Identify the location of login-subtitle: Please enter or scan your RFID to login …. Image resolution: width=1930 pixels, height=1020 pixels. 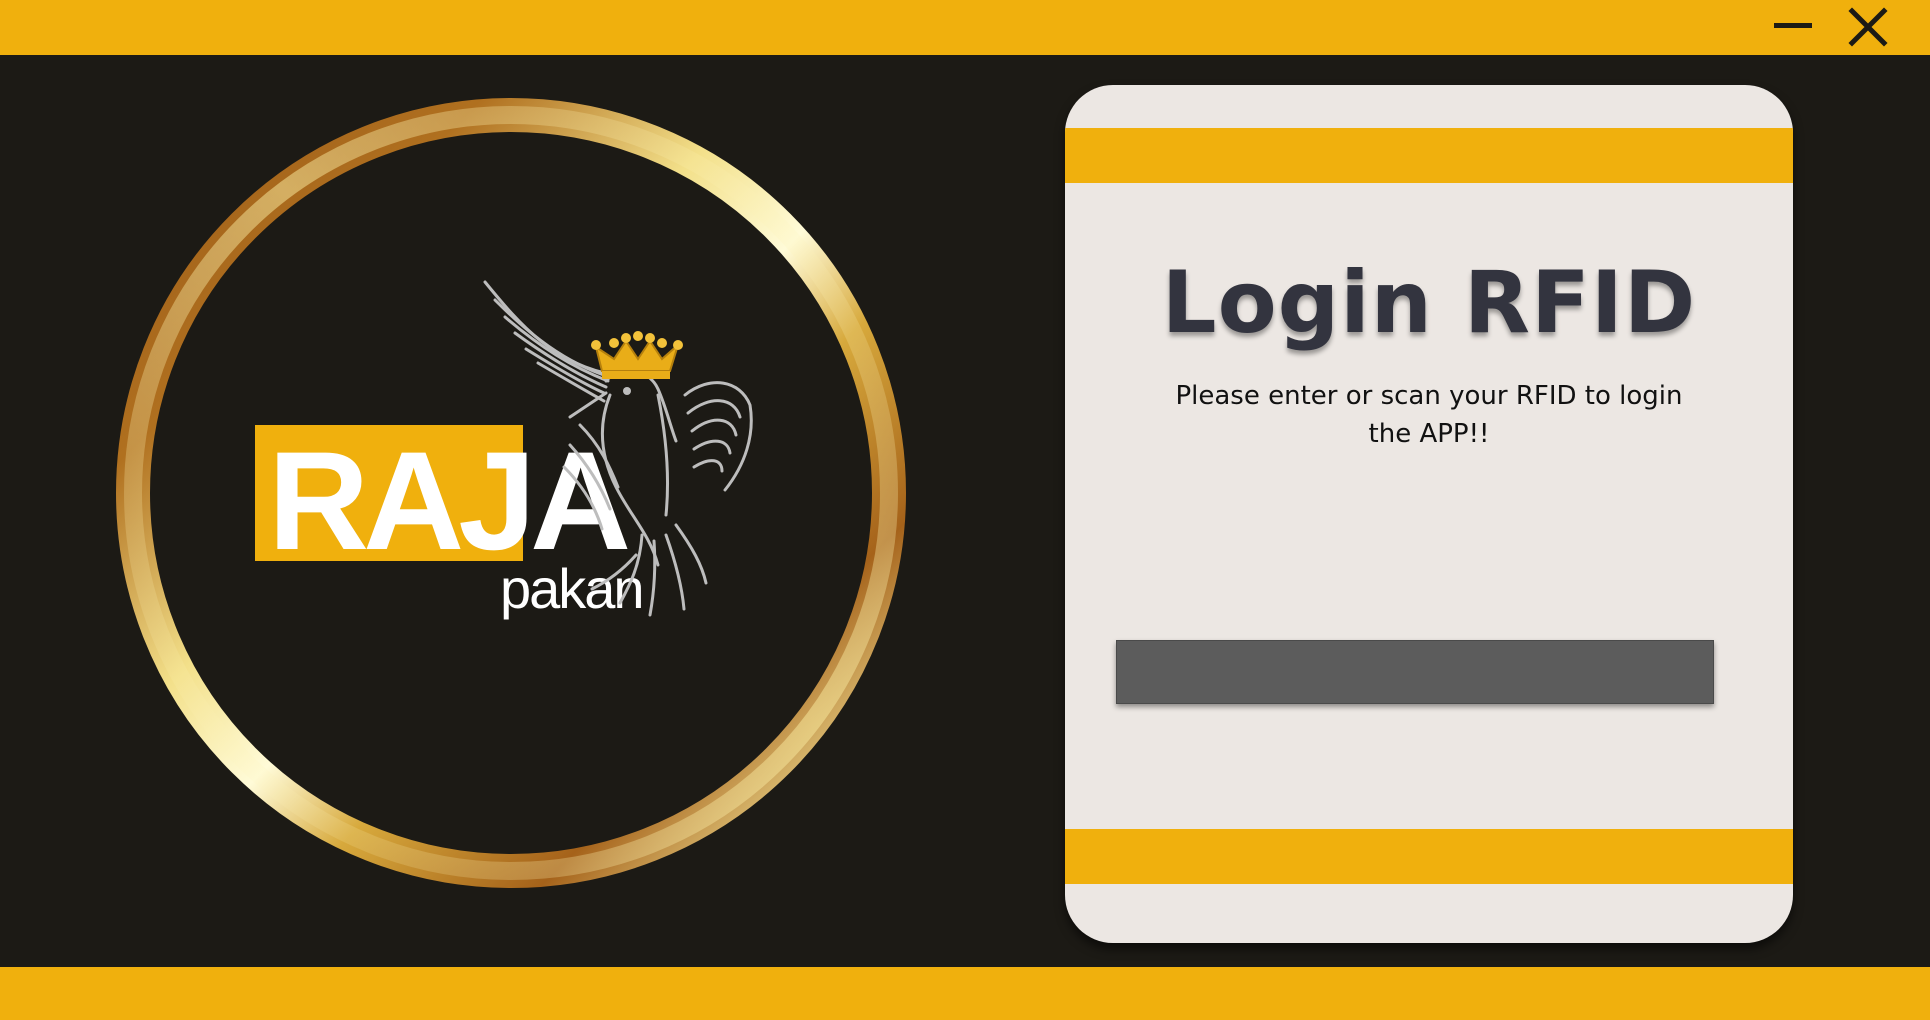
(1429, 415).